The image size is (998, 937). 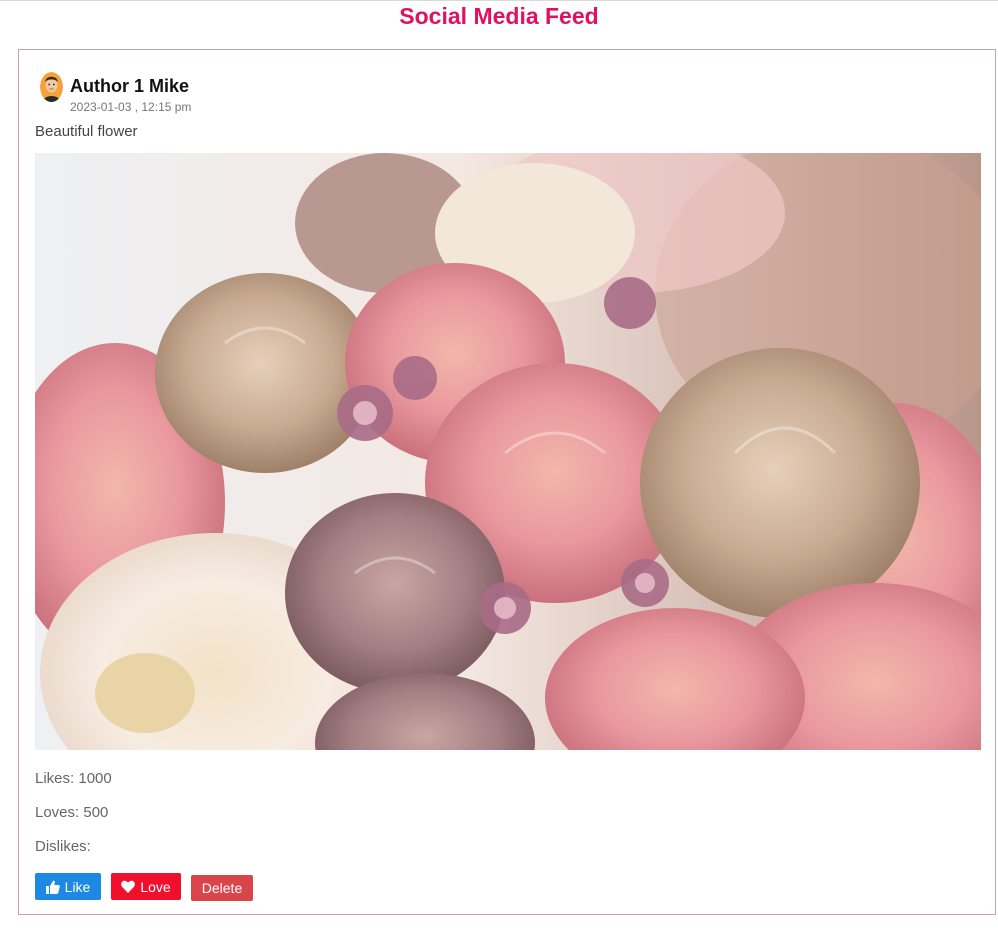 What do you see at coordinates (72, 812) in the screenshot?
I see `loves-count: Loves: 500` at bounding box center [72, 812].